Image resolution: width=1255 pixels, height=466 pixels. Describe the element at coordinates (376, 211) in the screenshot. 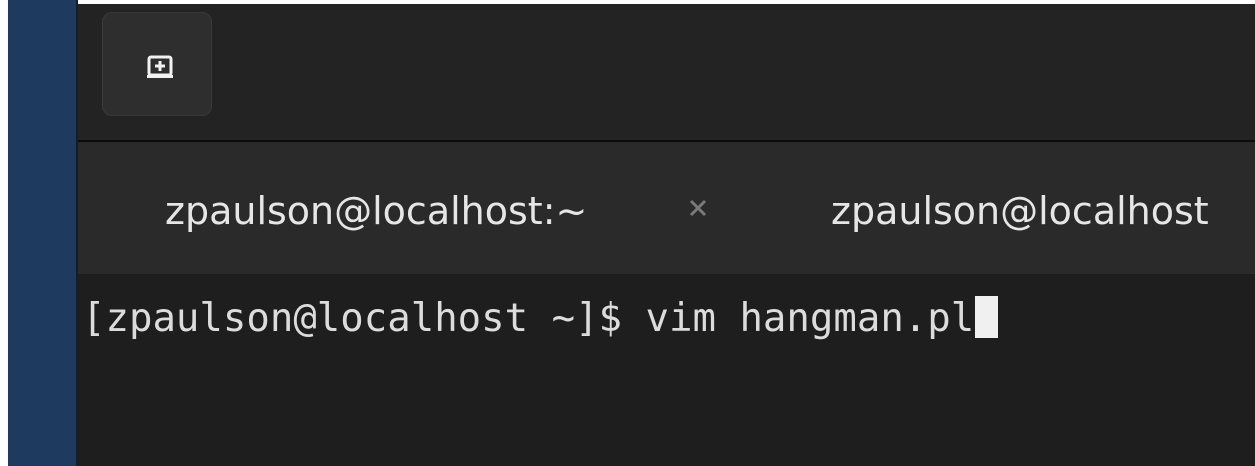

I see `tab-1-title: zpaulson@localhost:~` at that location.